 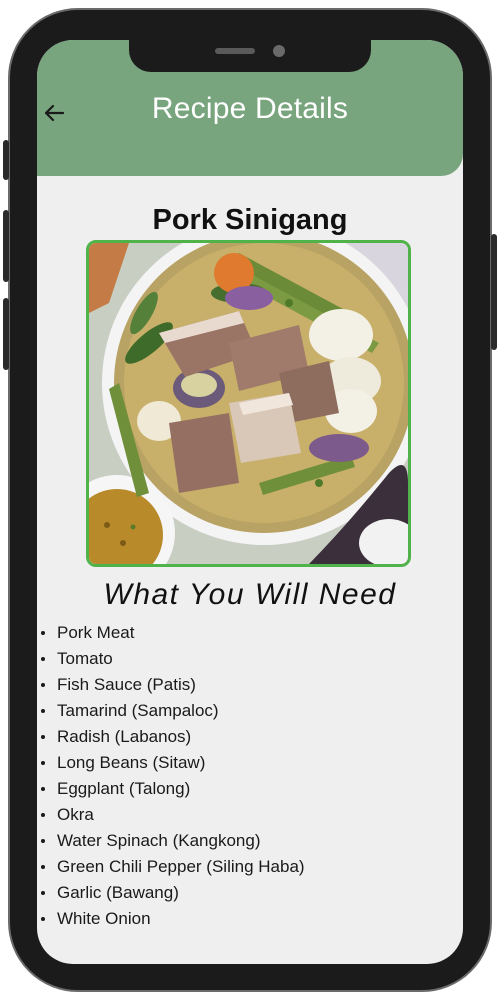 I want to click on ingredient-item: Tomato, so click(x=246, y=659).